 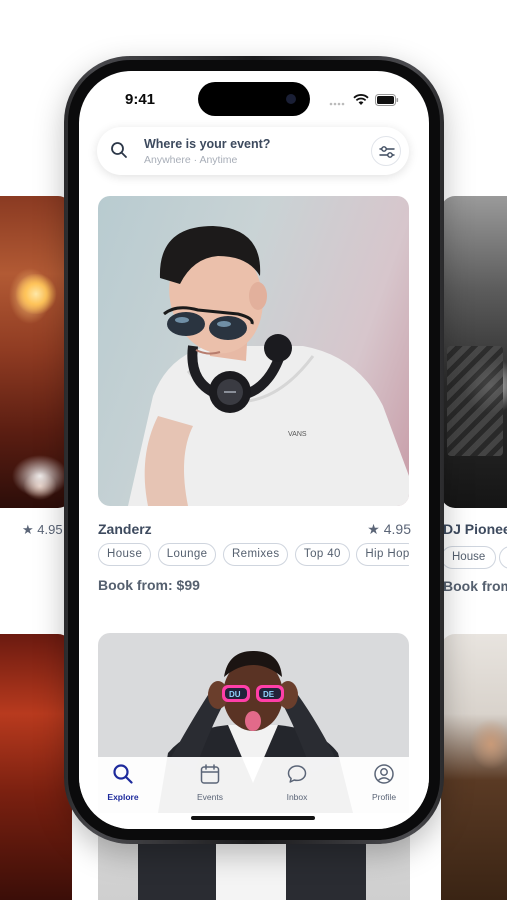 What do you see at coordinates (253, 818) in the screenshot?
I see `home-indicator` at bounding box center [253, 818].